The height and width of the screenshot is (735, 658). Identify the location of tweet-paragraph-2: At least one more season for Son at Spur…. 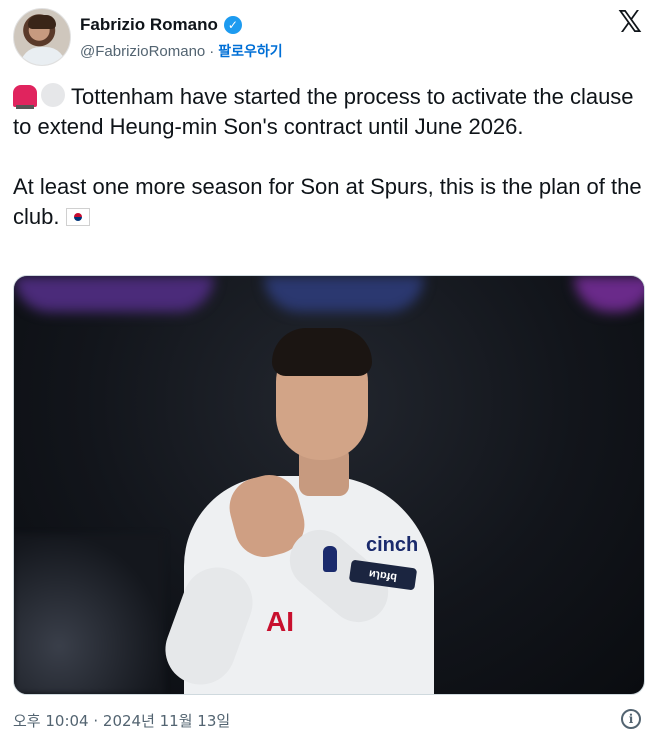
(329, 202).